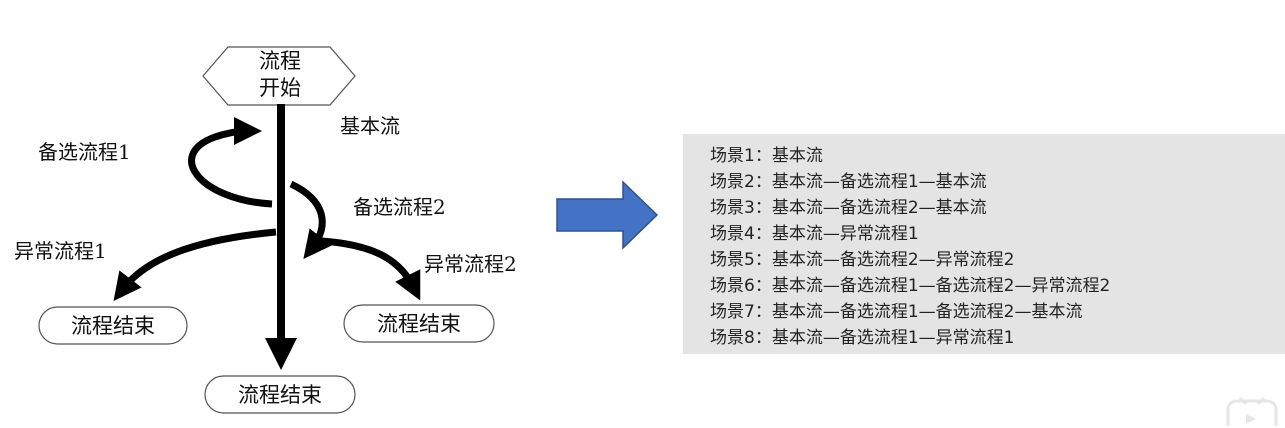 The height and width of the screenshot is (428, 1285). Describe the element at coordinates (1252, 411) in the screenshot. I see `watermark-logo-icon` at that location.